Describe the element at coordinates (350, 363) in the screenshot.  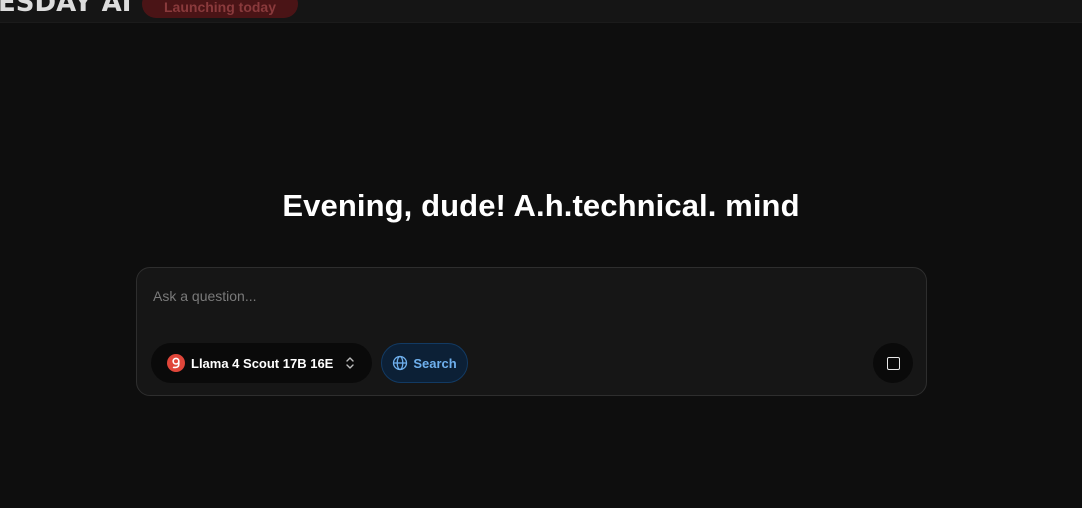
I see `chevron-up-down-icon` at that location.